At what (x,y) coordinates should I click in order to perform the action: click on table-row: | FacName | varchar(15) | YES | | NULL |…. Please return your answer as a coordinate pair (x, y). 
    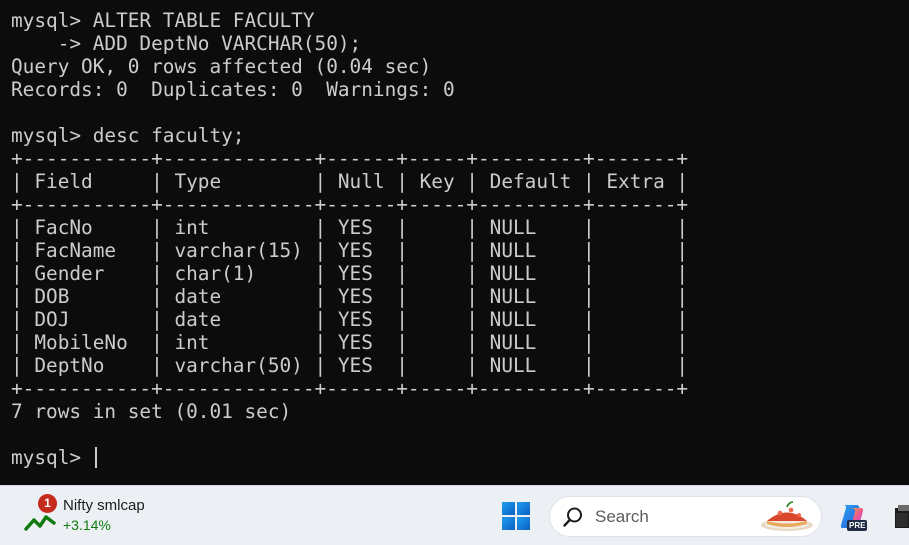
    Looking at the image, I should click on (350, 250).